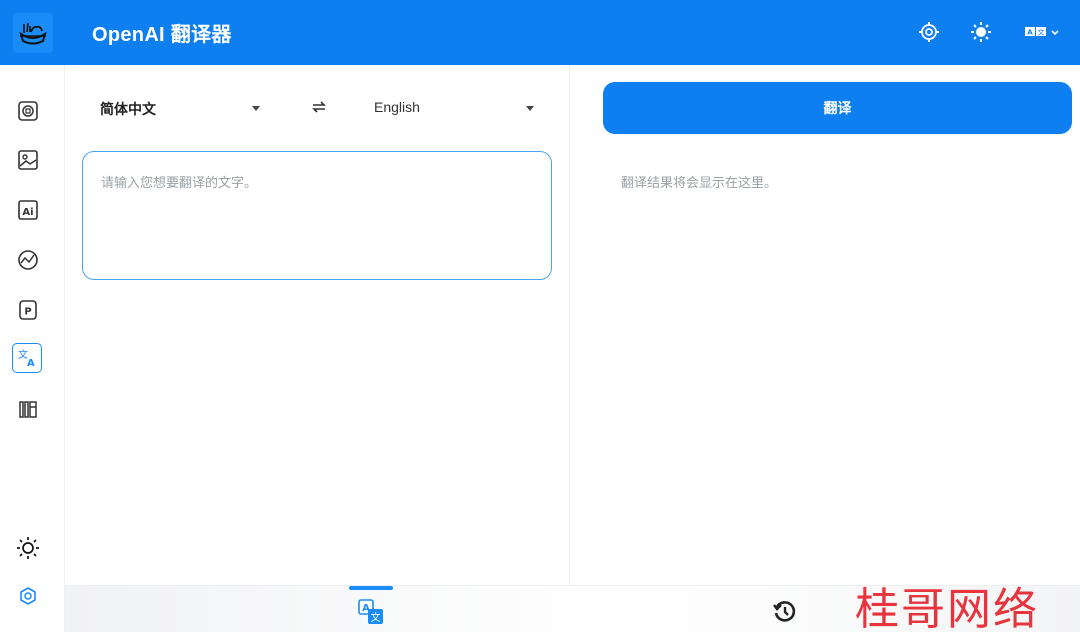  I want to click on translate-icon: A文, so click(370, 611).